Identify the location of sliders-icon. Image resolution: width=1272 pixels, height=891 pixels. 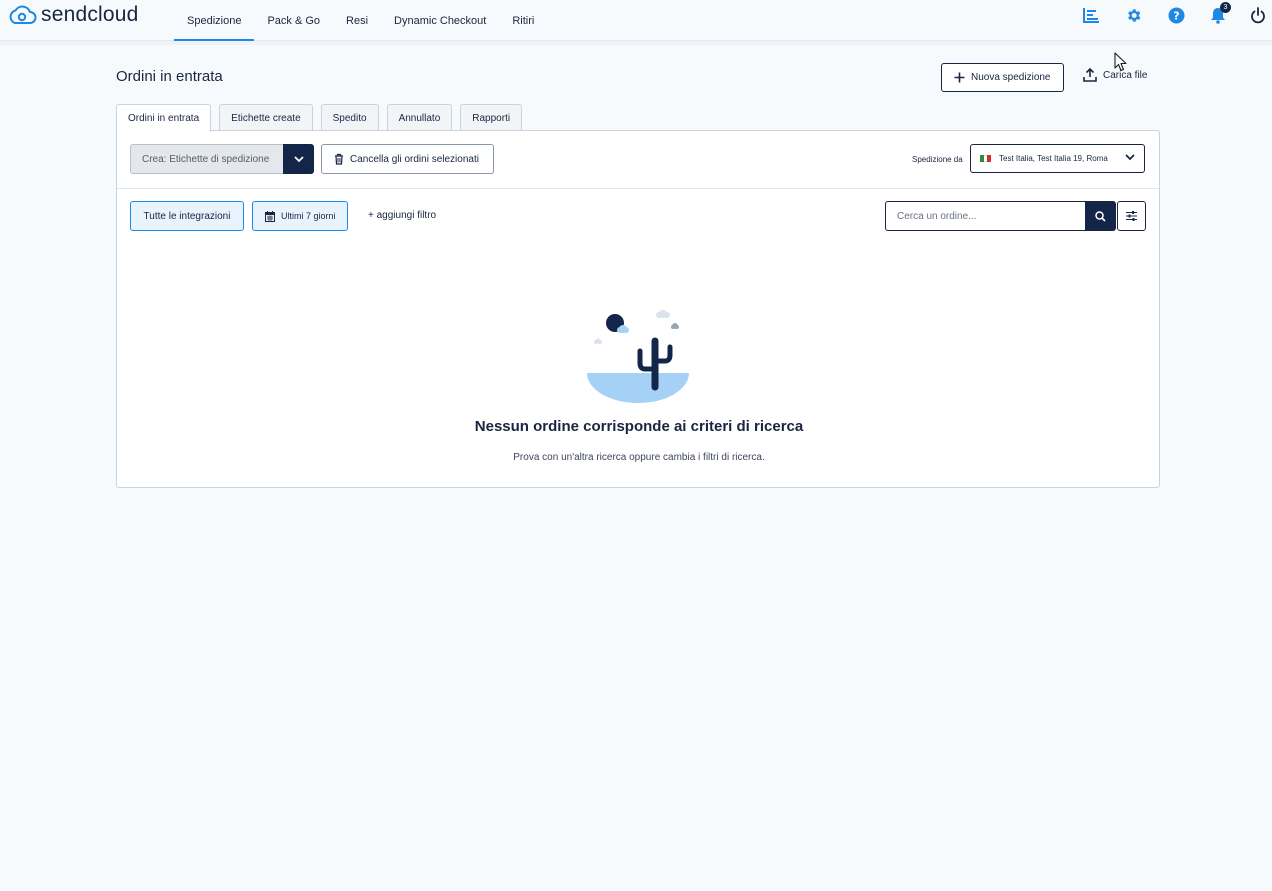
(1131, 216).